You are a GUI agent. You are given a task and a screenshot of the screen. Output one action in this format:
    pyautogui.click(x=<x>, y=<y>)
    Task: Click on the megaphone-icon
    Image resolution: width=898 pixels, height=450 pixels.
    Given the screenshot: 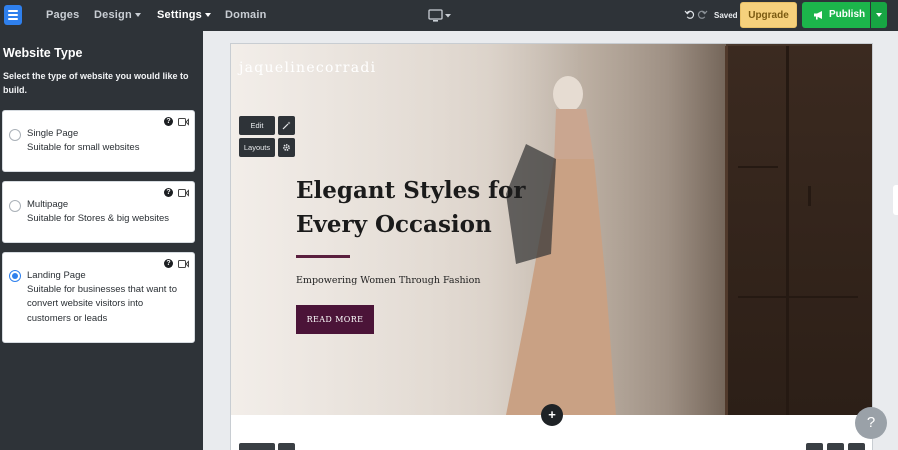 What is the action you would take?
    pyautogui.click(x=818, y=15)
    